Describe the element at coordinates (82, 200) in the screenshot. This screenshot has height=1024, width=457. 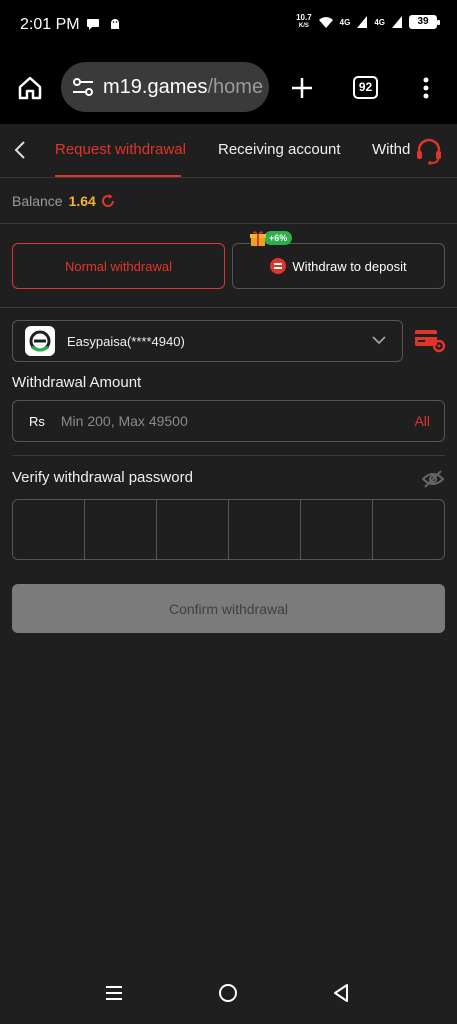
I see `balance-value: 1.64` at that location.